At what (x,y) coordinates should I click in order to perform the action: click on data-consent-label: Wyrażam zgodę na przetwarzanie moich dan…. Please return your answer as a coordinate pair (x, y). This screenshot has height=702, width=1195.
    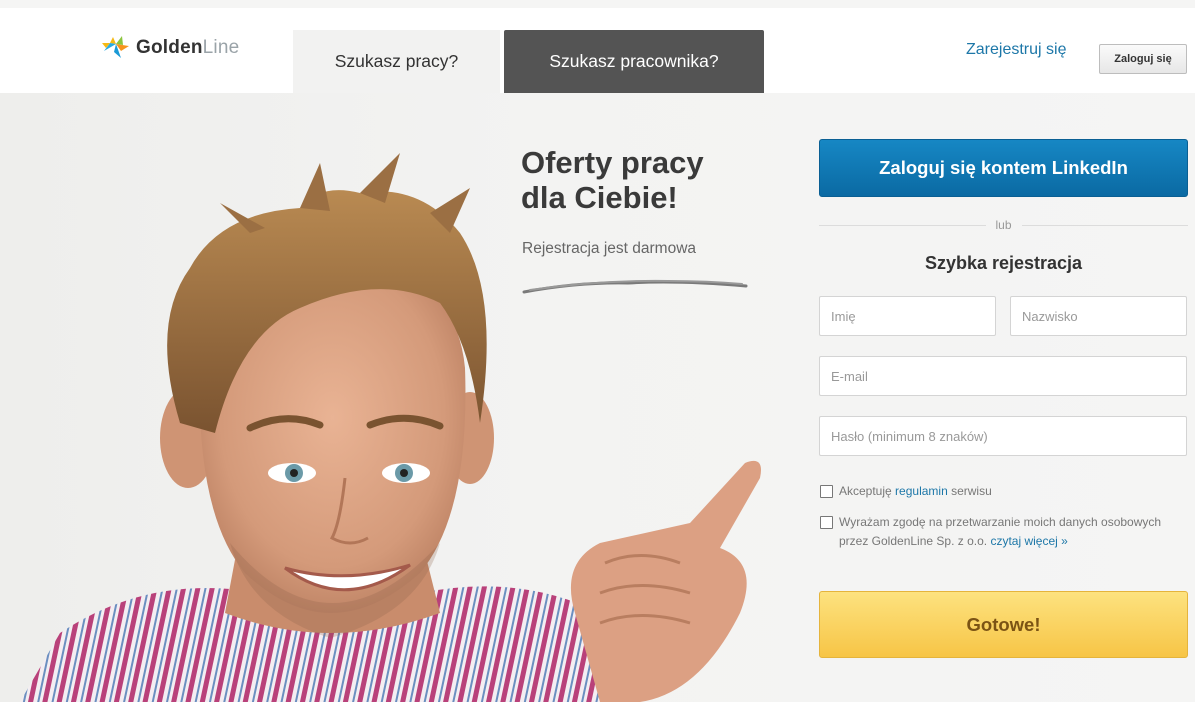
    Looking at the image, I should click on (1011, 532).